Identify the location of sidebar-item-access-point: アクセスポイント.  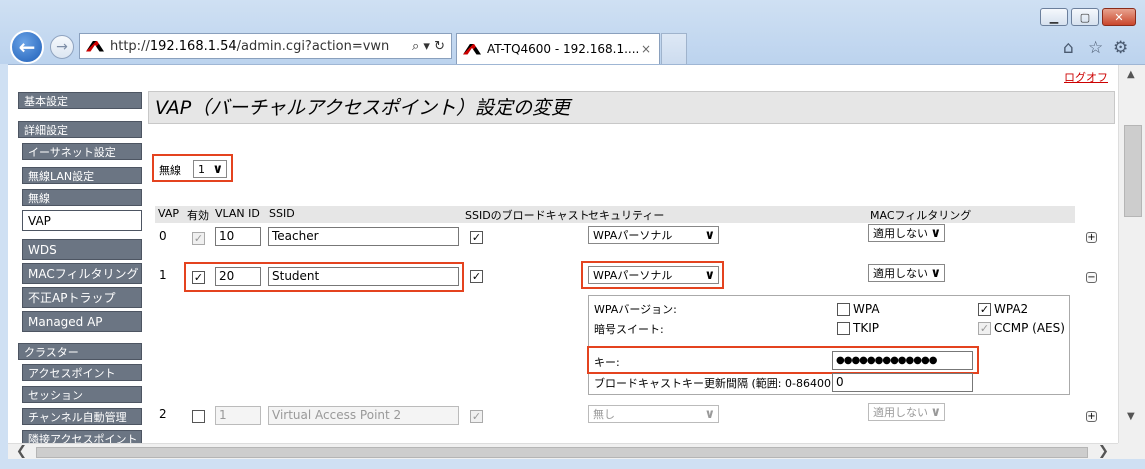
(82, 372).